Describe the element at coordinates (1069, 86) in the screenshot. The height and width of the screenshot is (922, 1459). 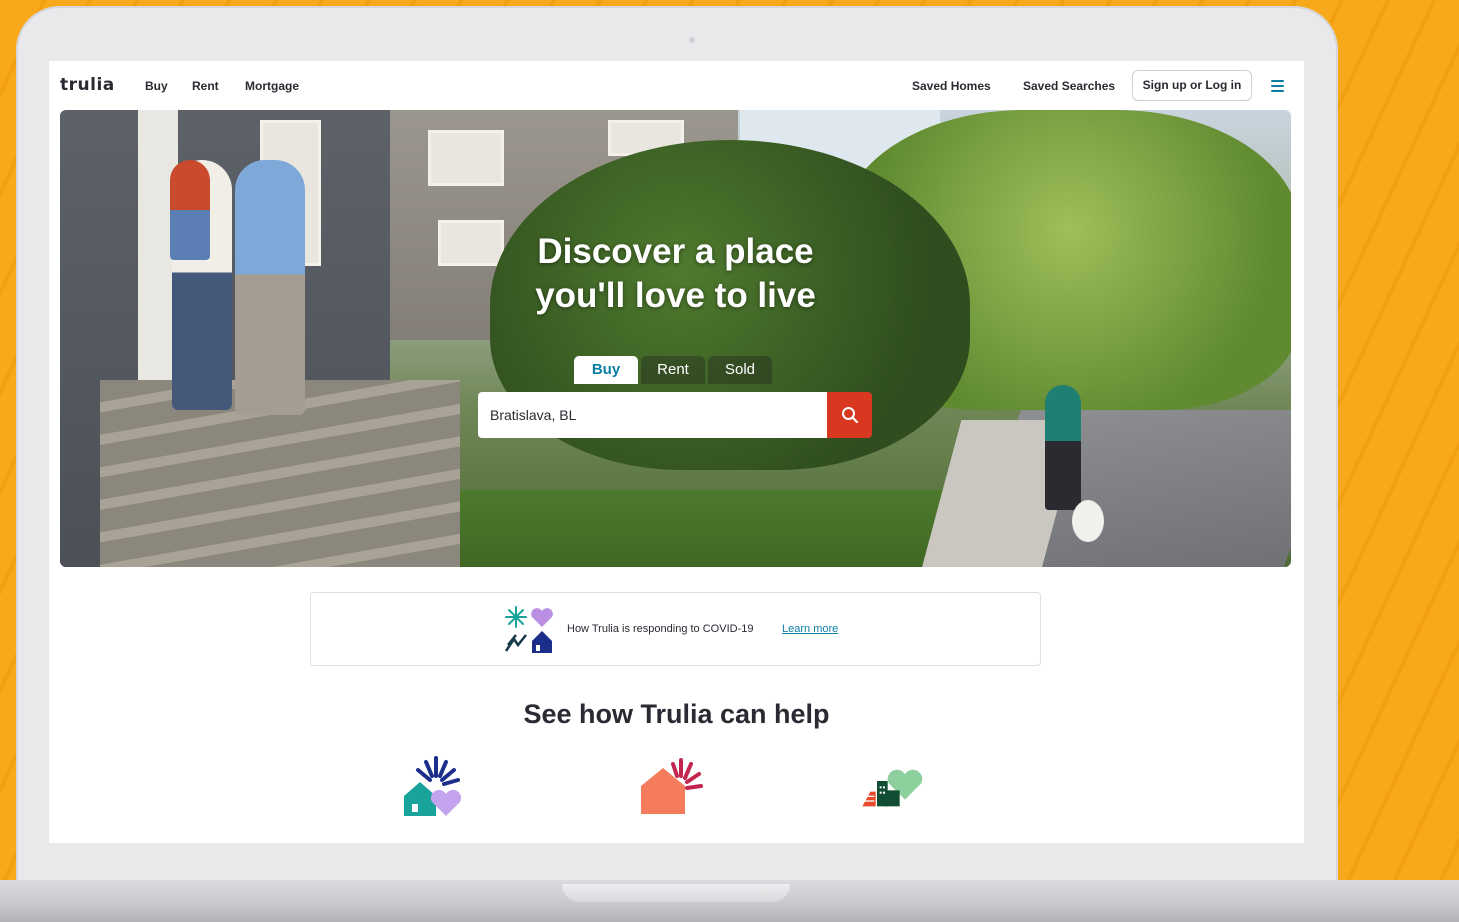
I see `nav-saved-searches: Saved Searches` at that location.